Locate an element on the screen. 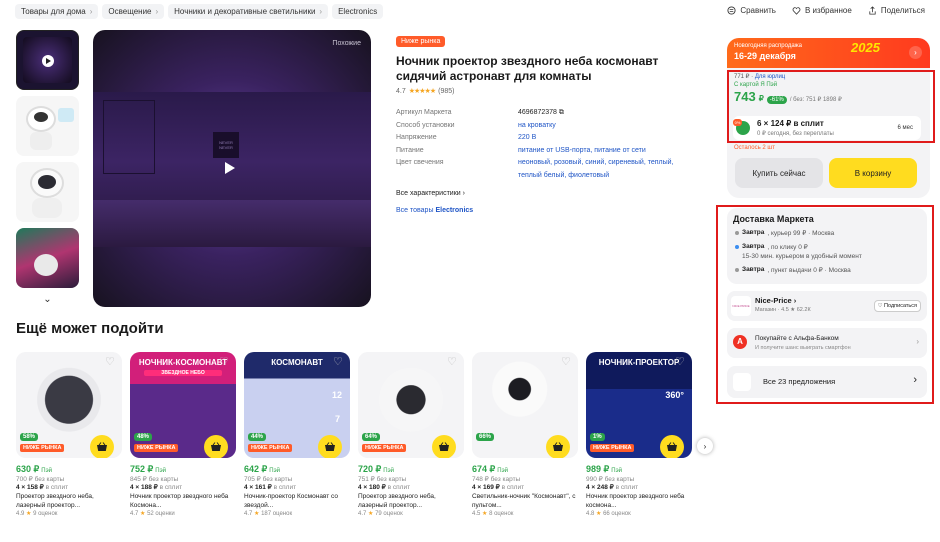 Image resolution: width=940 pixels, height=542 pixels. property-row: Напряжение 220 В is located at coordinates (466, 137).